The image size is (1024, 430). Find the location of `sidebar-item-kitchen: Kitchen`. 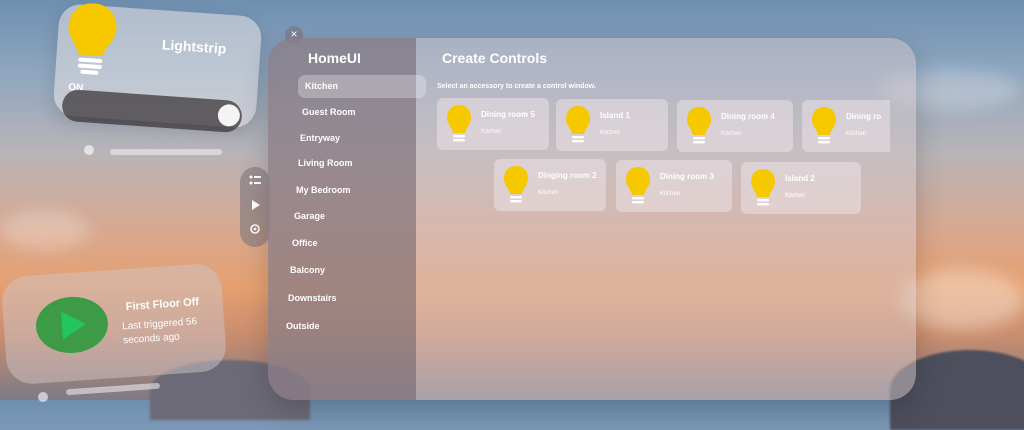

sidebar-item-kitchen: Kitchen is located at coordinates (362, 86).